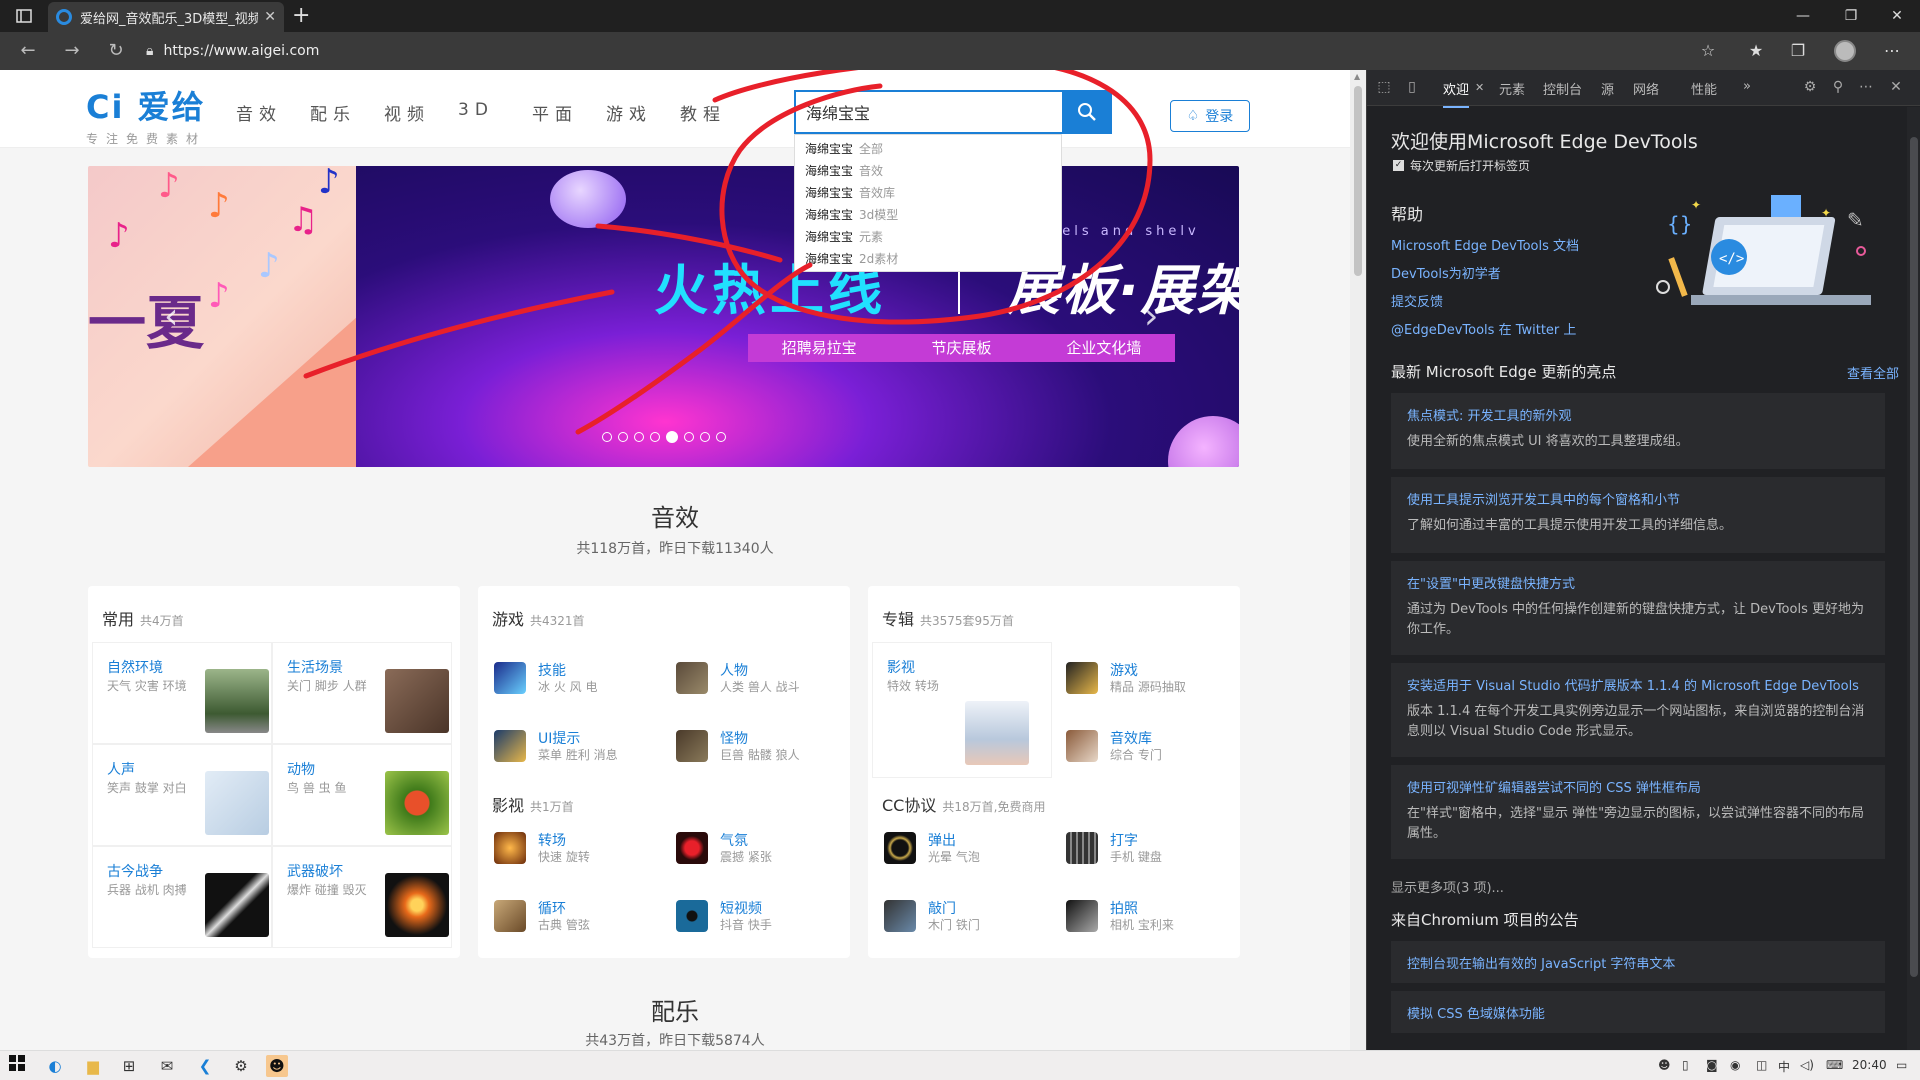  Describe the element at coordinates (1873, 372) in the screenshot. I see `view-all-link: 查看全部` at that location.